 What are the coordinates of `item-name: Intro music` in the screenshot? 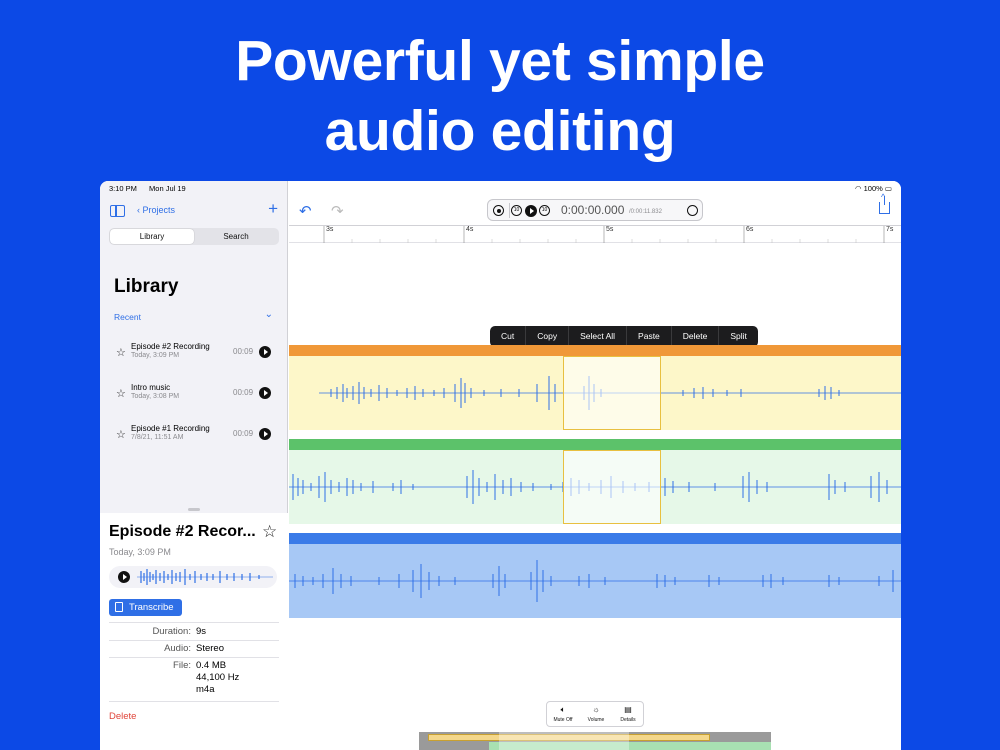 It's located at (151, 387).